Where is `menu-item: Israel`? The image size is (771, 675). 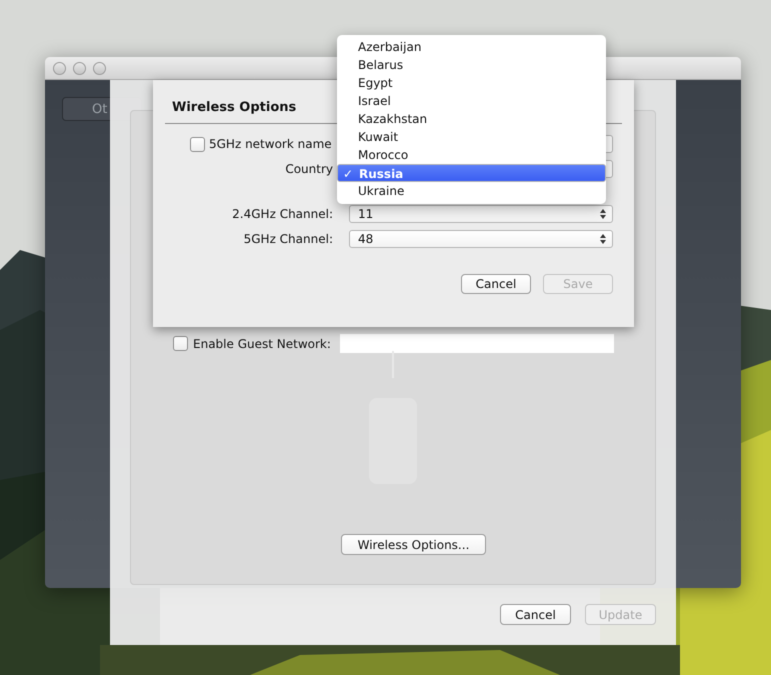 menu-item: Israel is located at coordinates (471, 101).